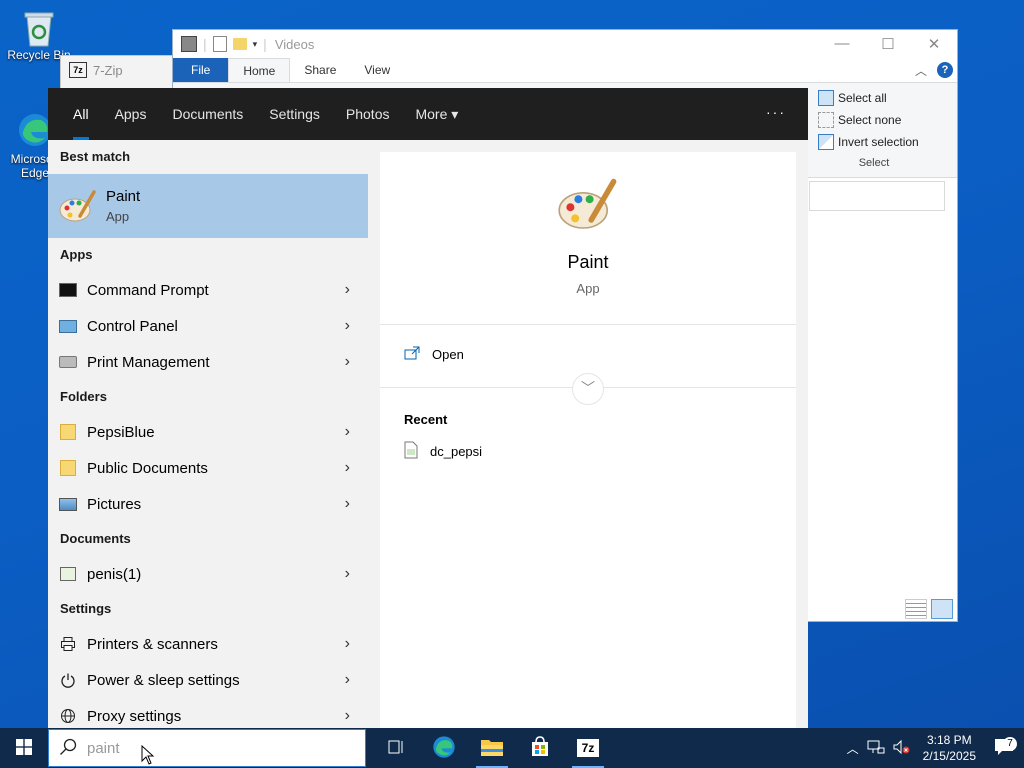 The width and height of the screenshot is (1024, 768). What do you see at coordinates (189, 44) in the screenshot?
I see `film-icon` at bounding box center [189, 44].